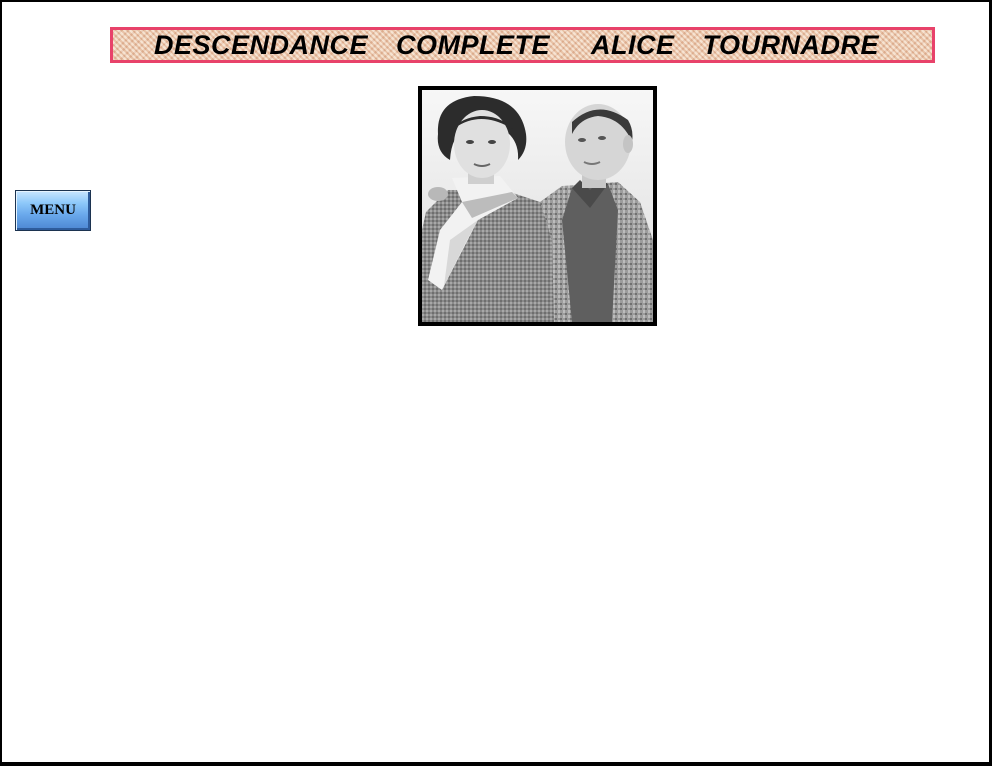  I want to click on portrait-photo-image, so click(537, 206).